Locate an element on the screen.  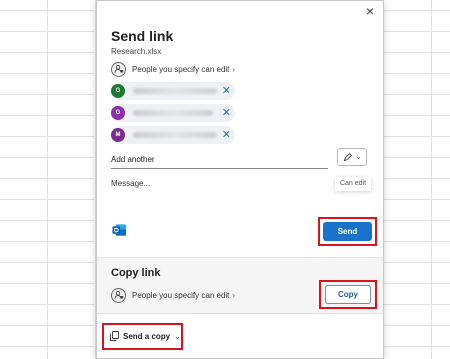
dialog-title: Send link is located at coordinates (142, 36).